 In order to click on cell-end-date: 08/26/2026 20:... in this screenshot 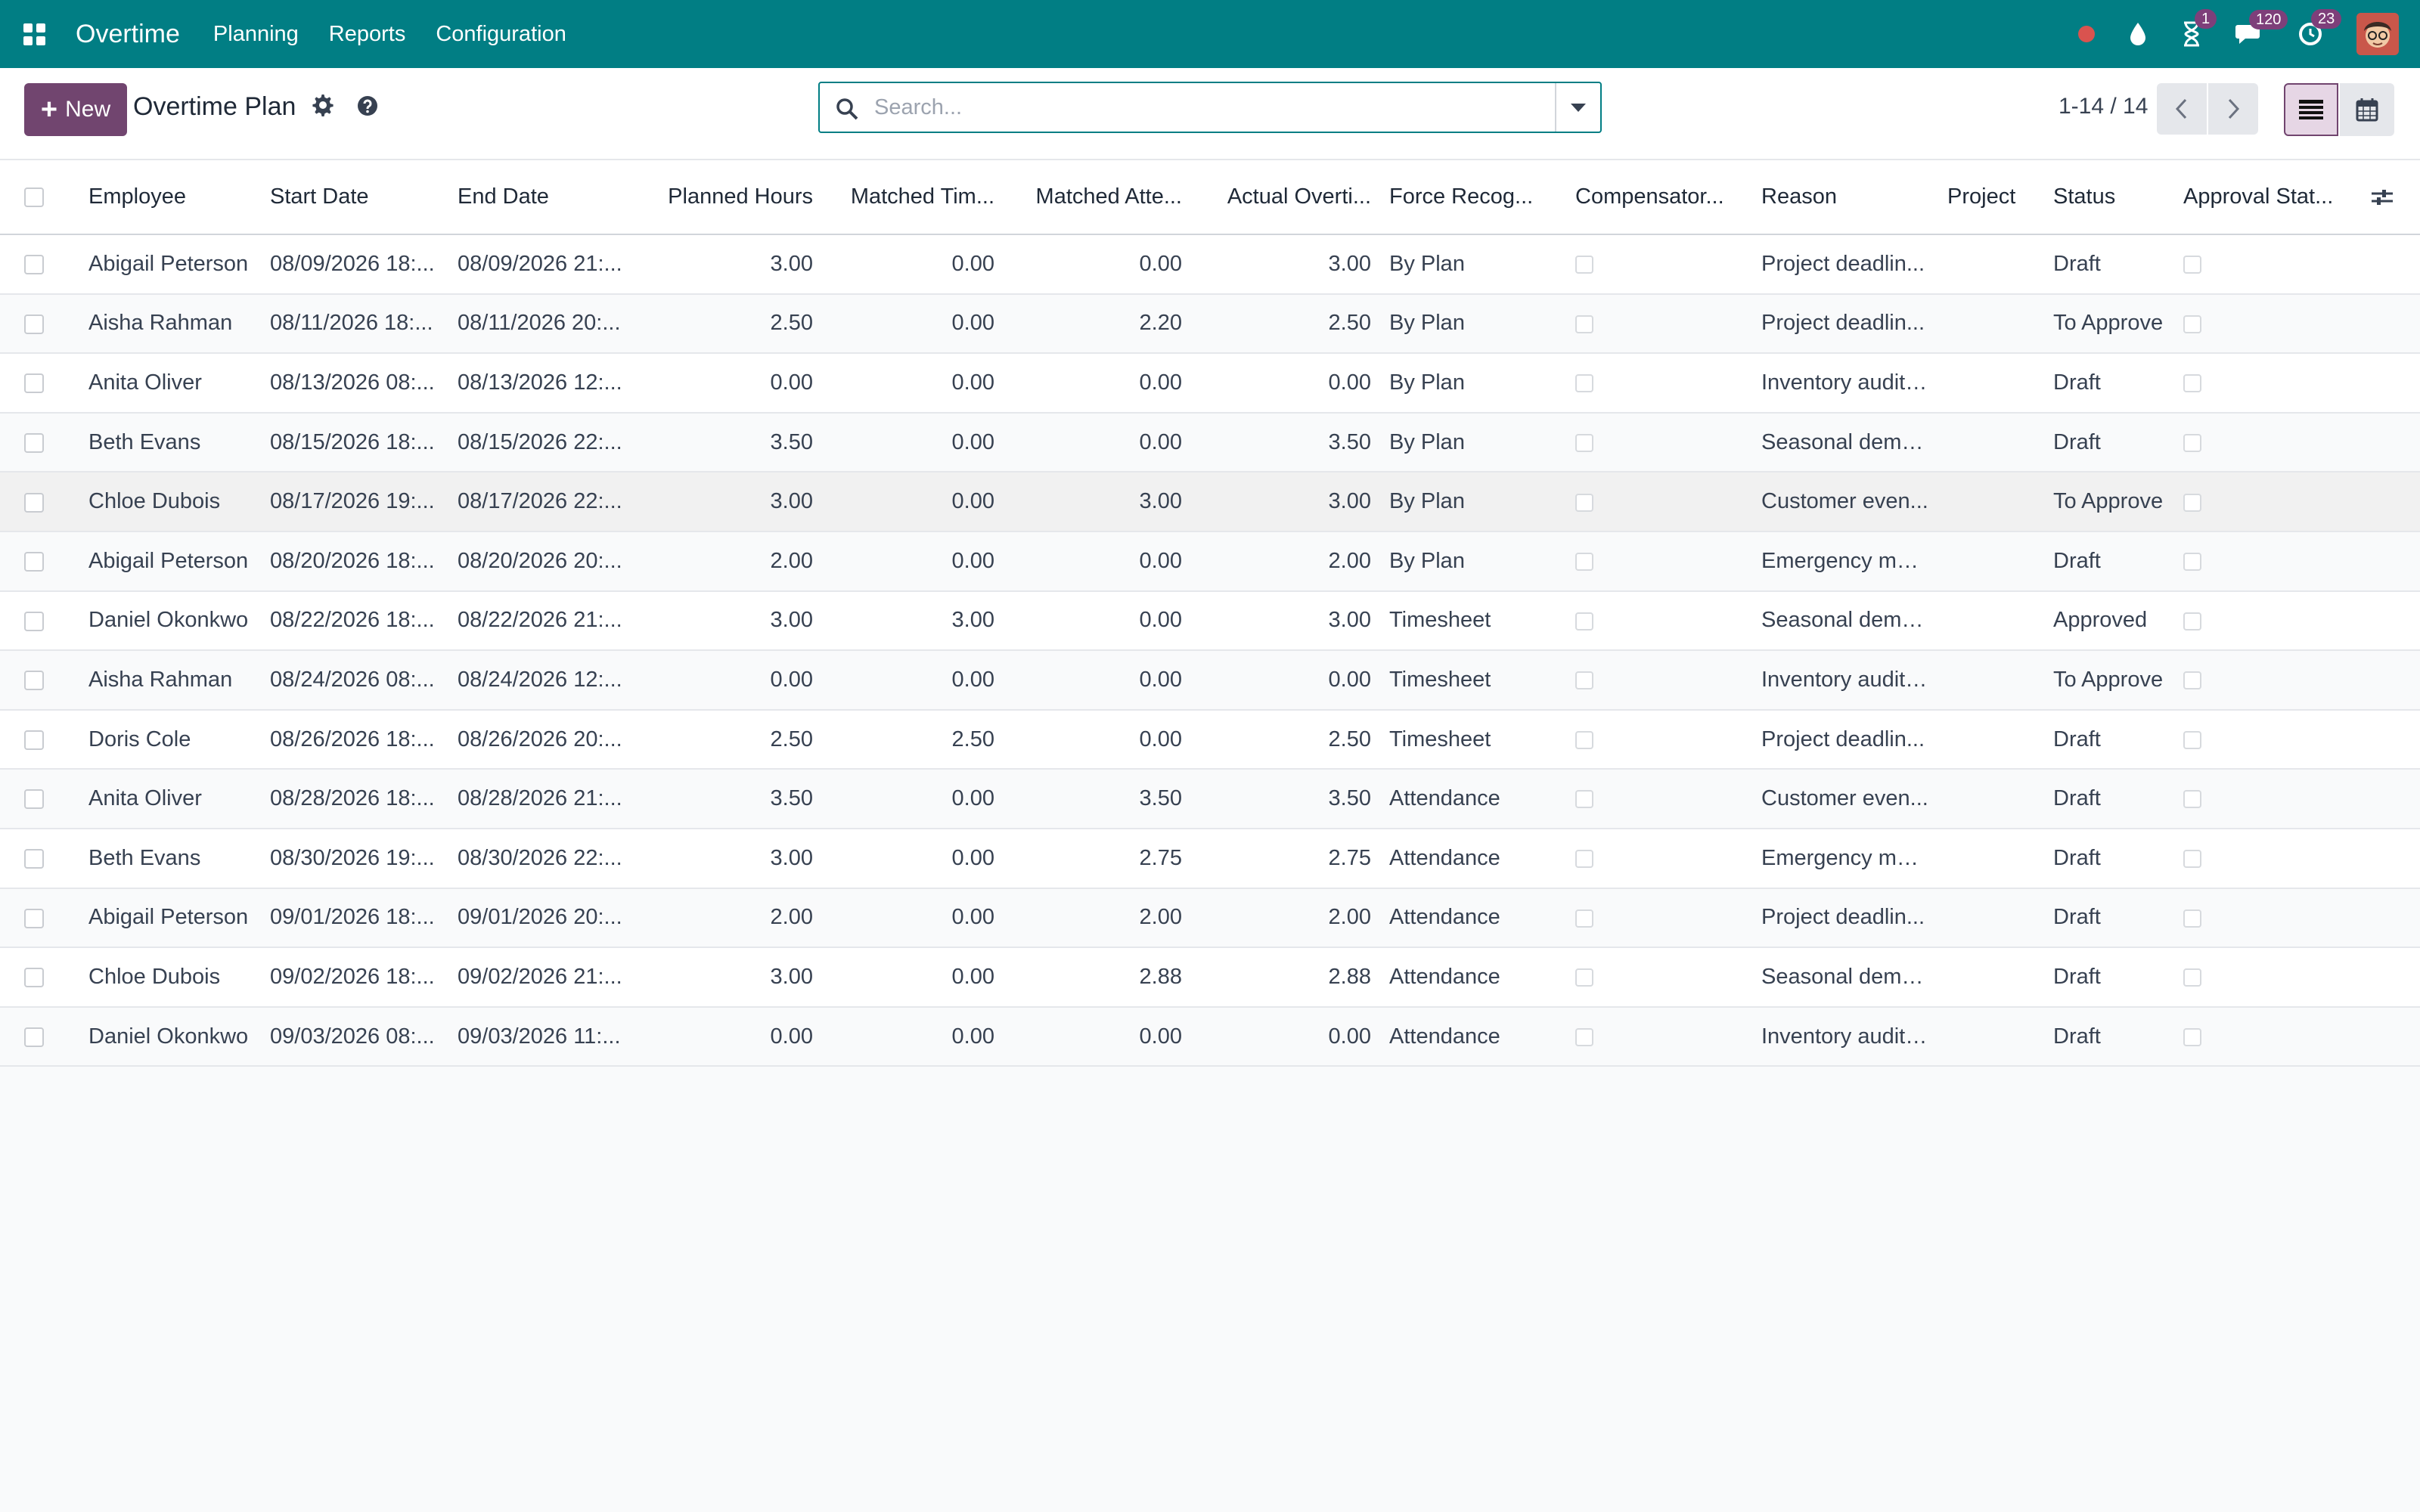, I will do `click(543, 740)`.